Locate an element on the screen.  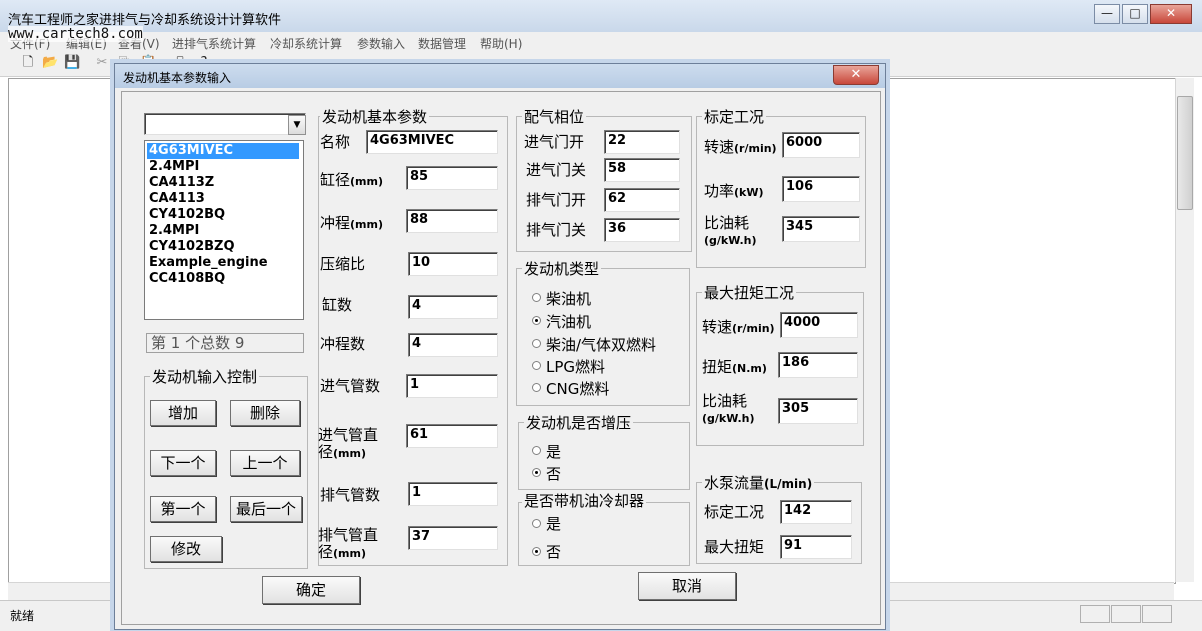
ok-button: 确定 is located at coordinates (311, 590).